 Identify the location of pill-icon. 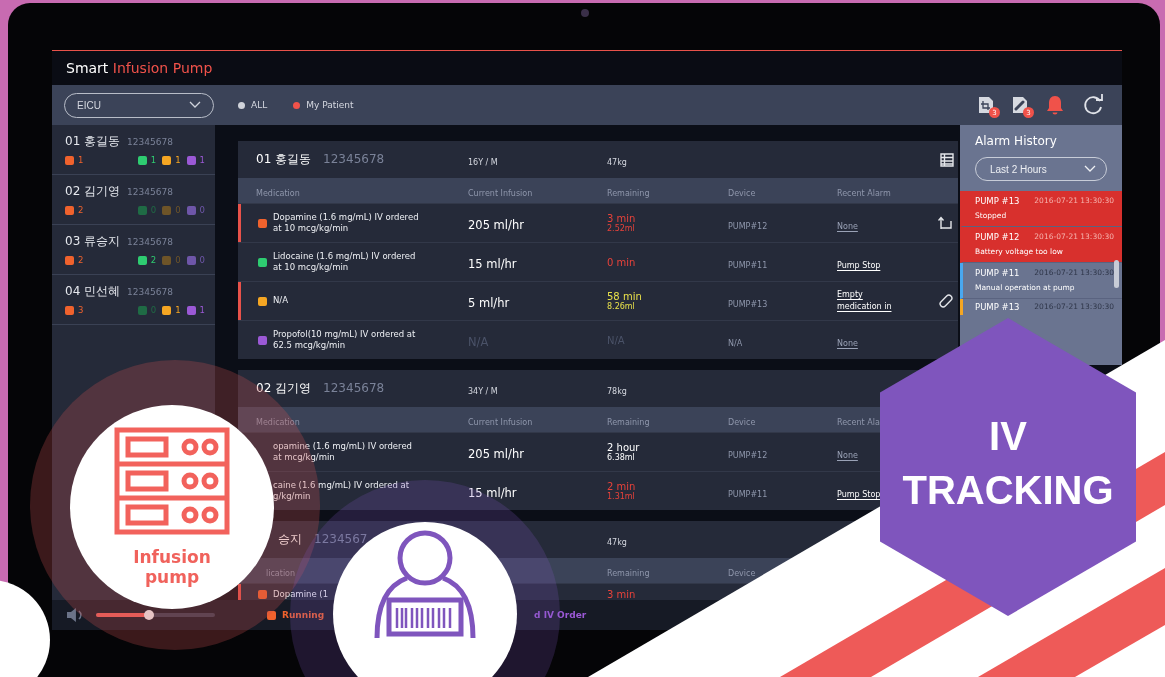
(946, 301).